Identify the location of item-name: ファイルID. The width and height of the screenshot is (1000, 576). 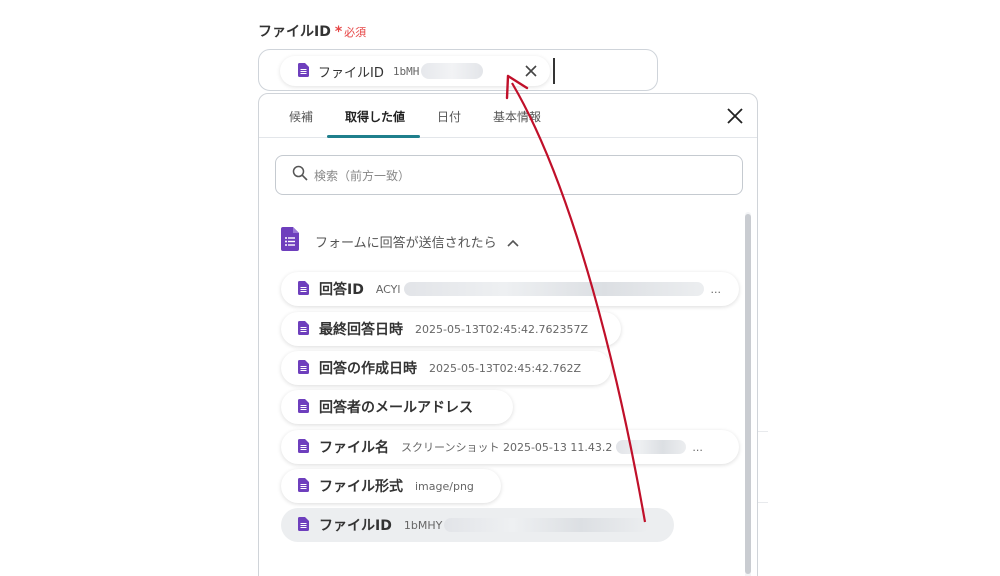
(355, 526).